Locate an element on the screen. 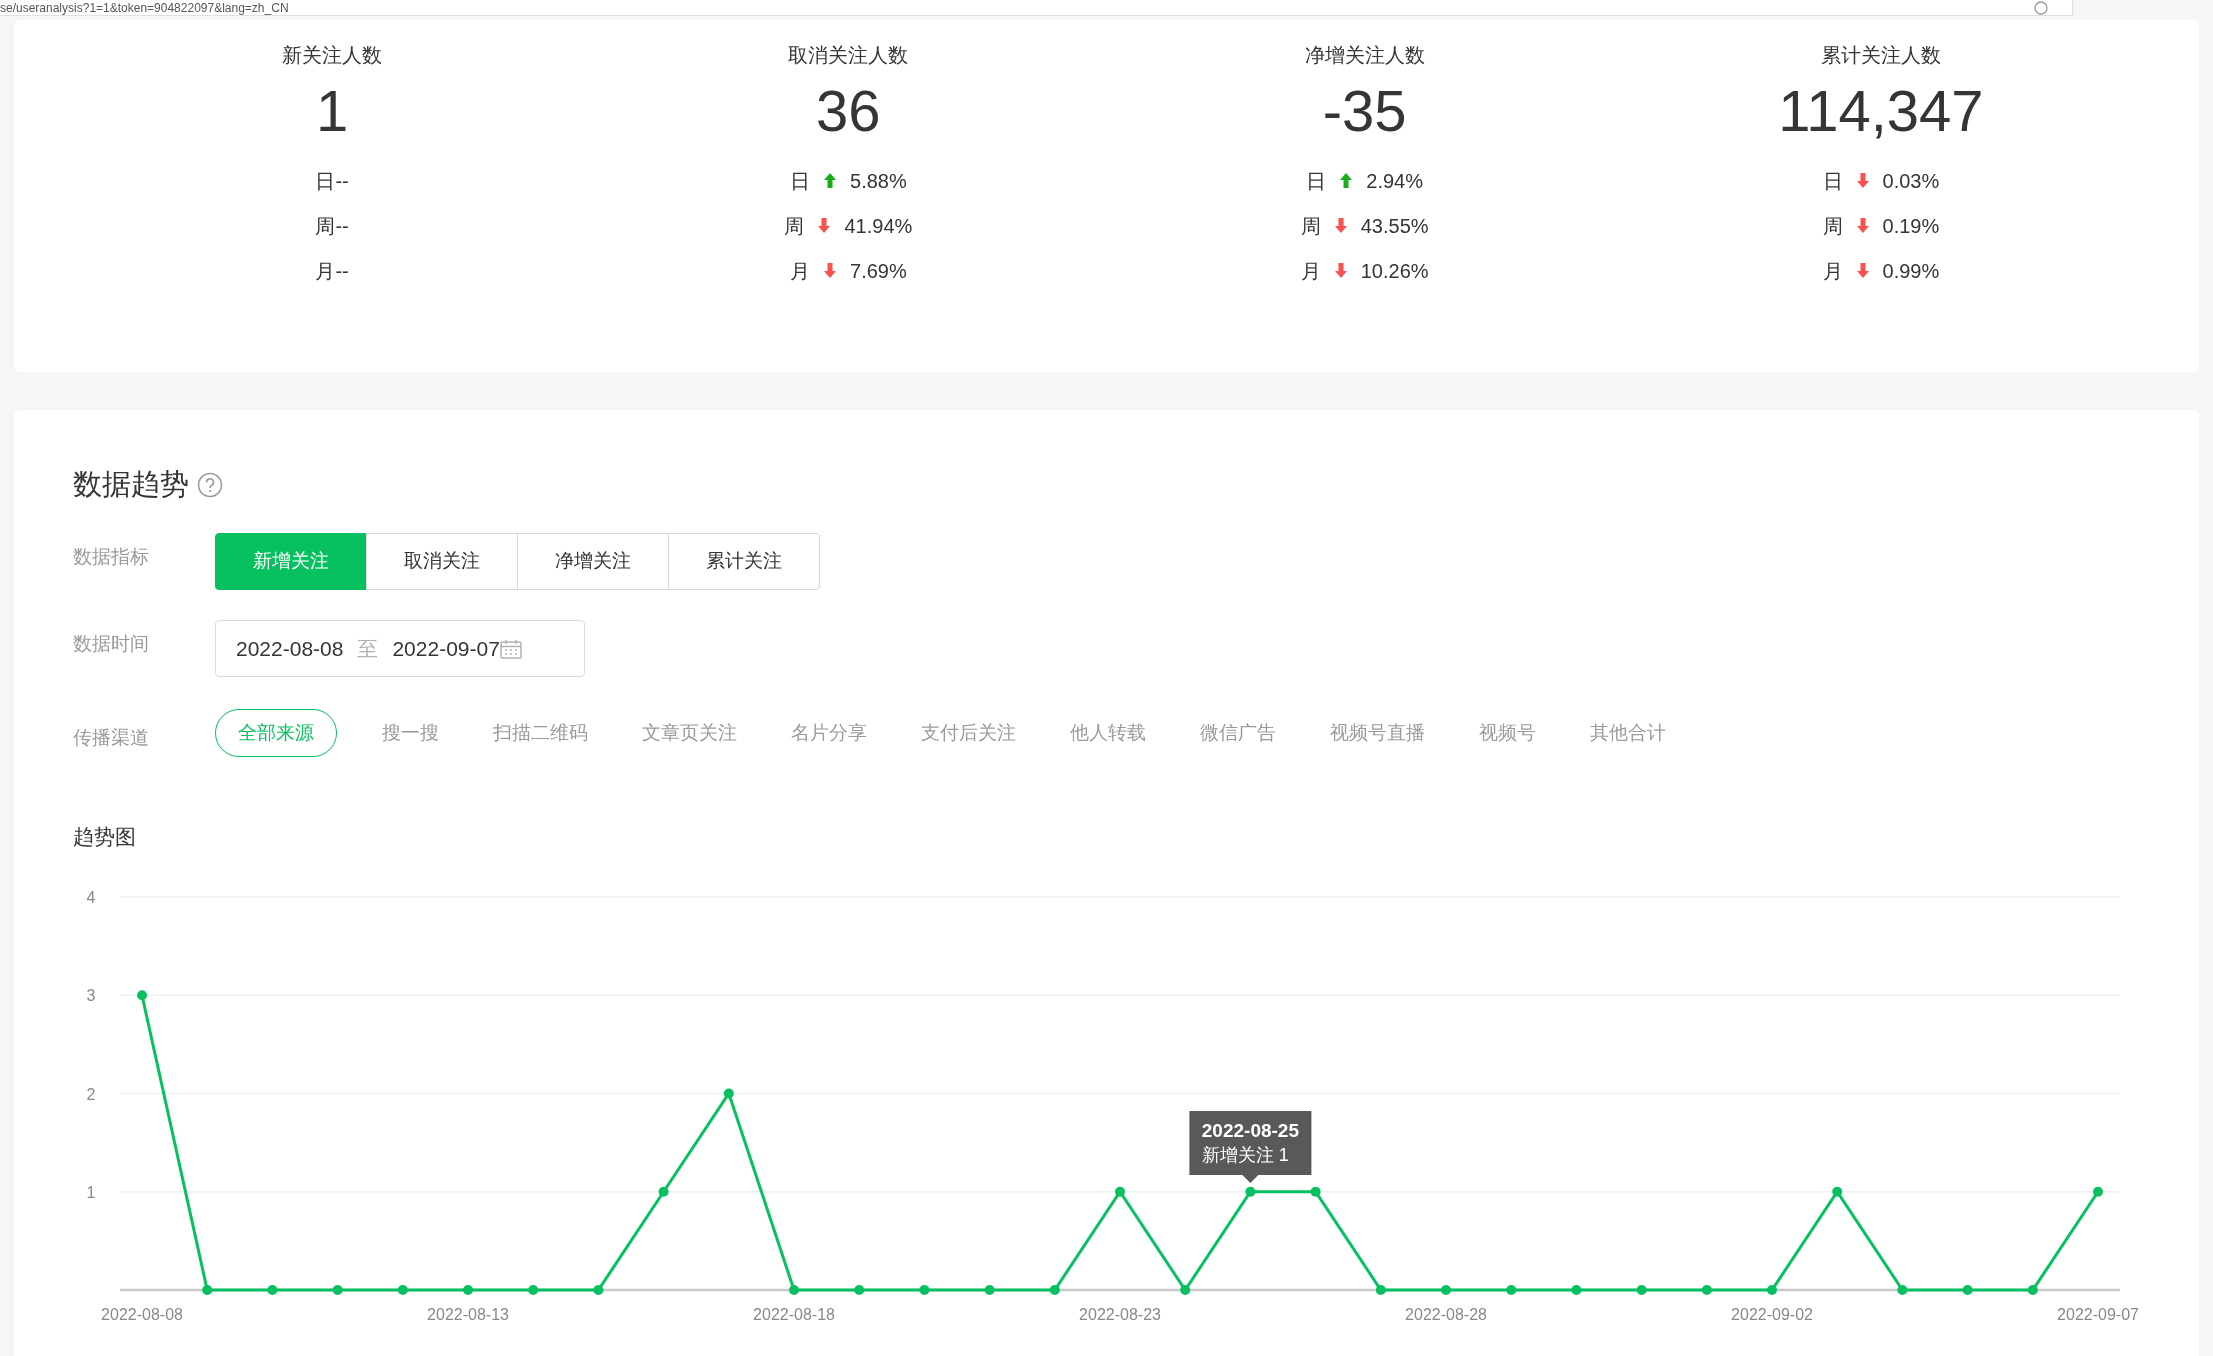  address-bar: se/useranalysis?1=1&token=904822097&lang=zh_CN is located at coordinates (1036, 8).